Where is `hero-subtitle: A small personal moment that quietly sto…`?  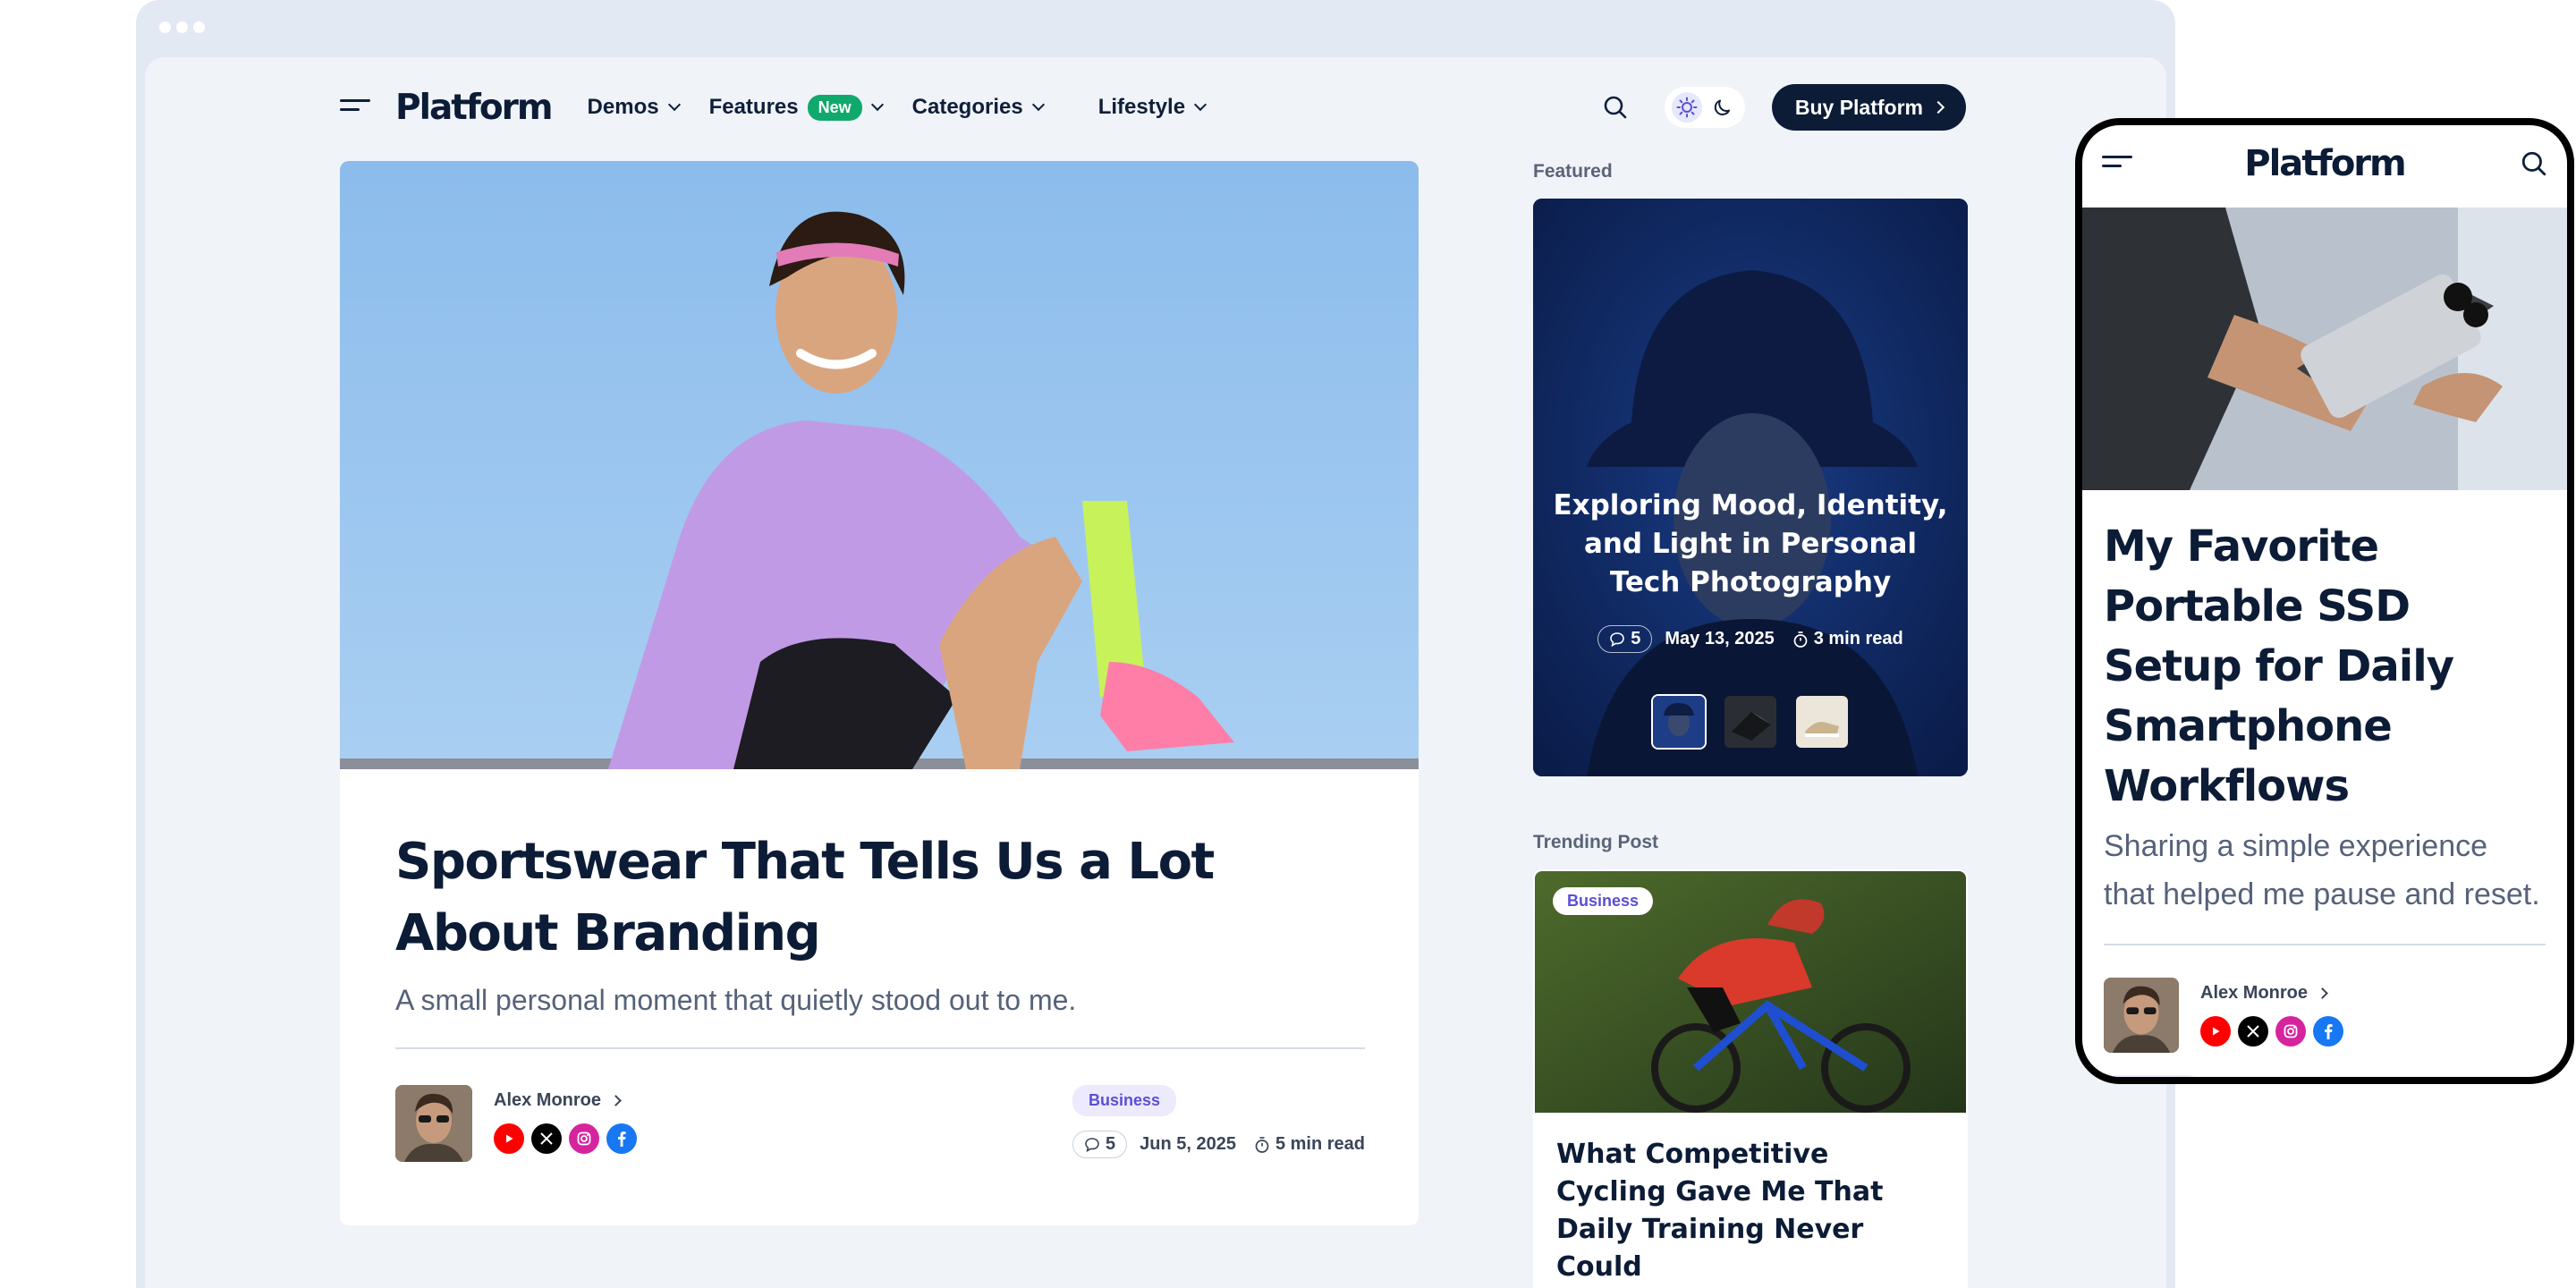
hero-subtitle: A small personal moment that quietly sto… is located at coordinates (736, 1000).